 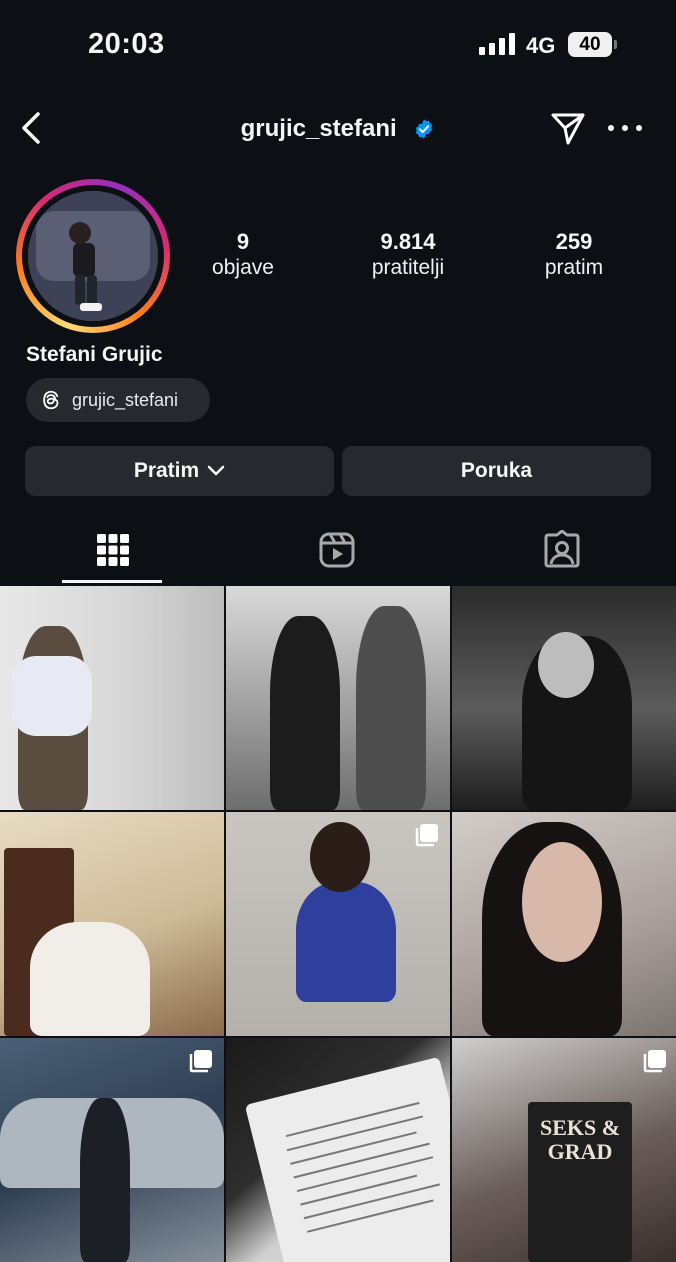 What do you see at coordinates (243, 241) in the screenshot?
I see `stat-value: 9` at bounding box center [243, 241].